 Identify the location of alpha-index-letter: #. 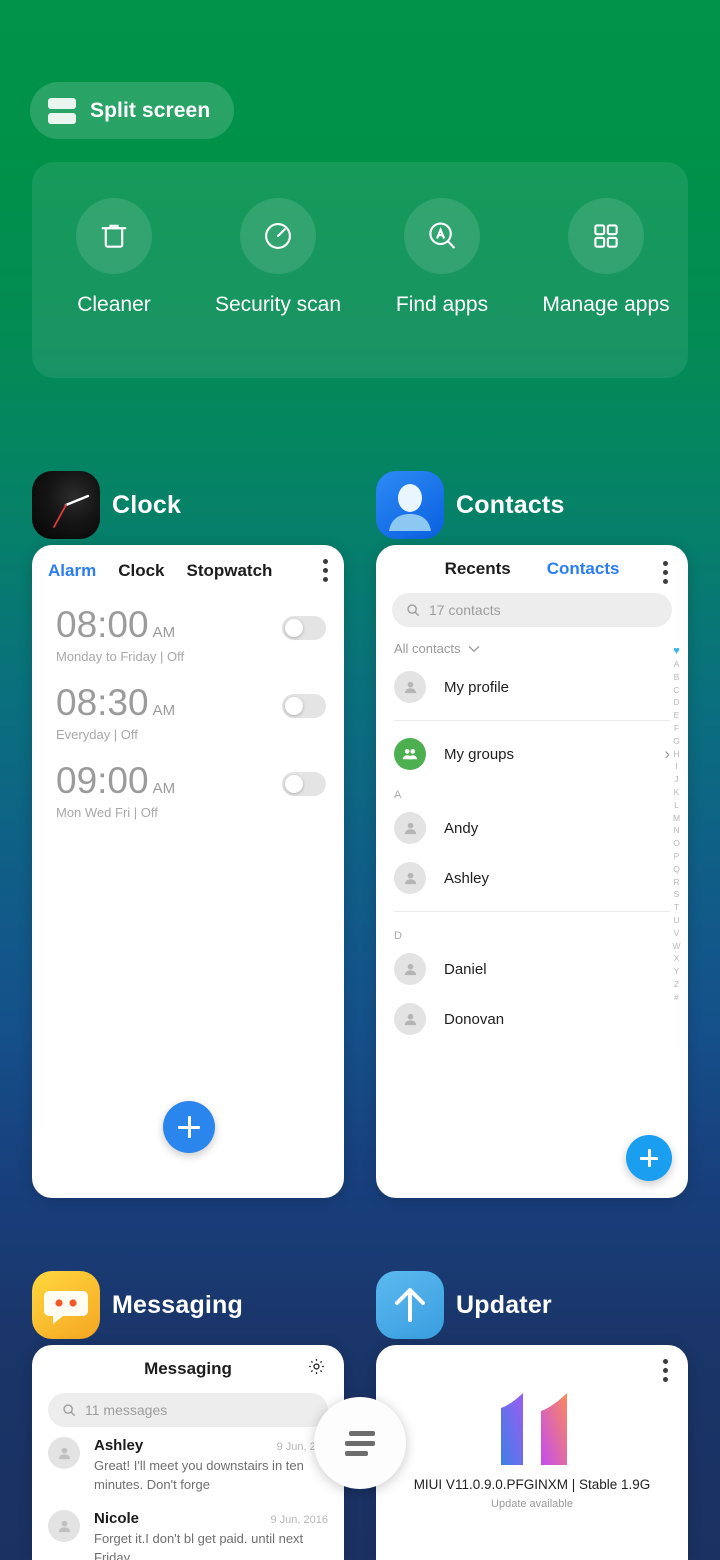
(676, 997).